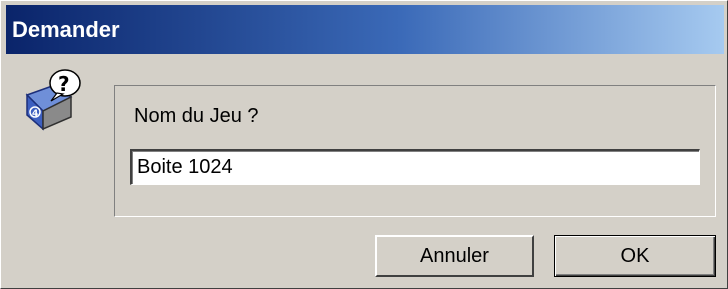  Describe the element at coordinates (54, 100) in the screenshot. I see `4d-question-icon: 4 ?` at that location.